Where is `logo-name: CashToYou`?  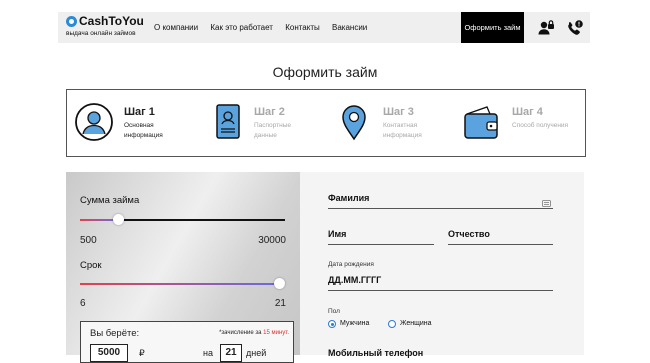 logo-name: CashToYou is located at coordinates (111, 21).